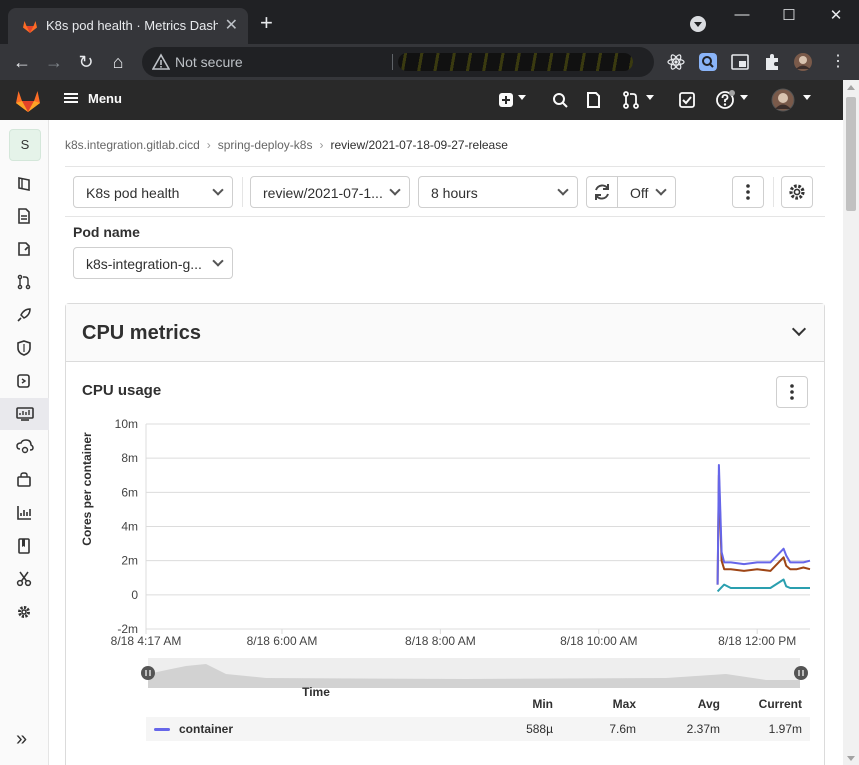 This screenshot has width=859, height=765. I want to click on settings-icon, so click(24, 612).